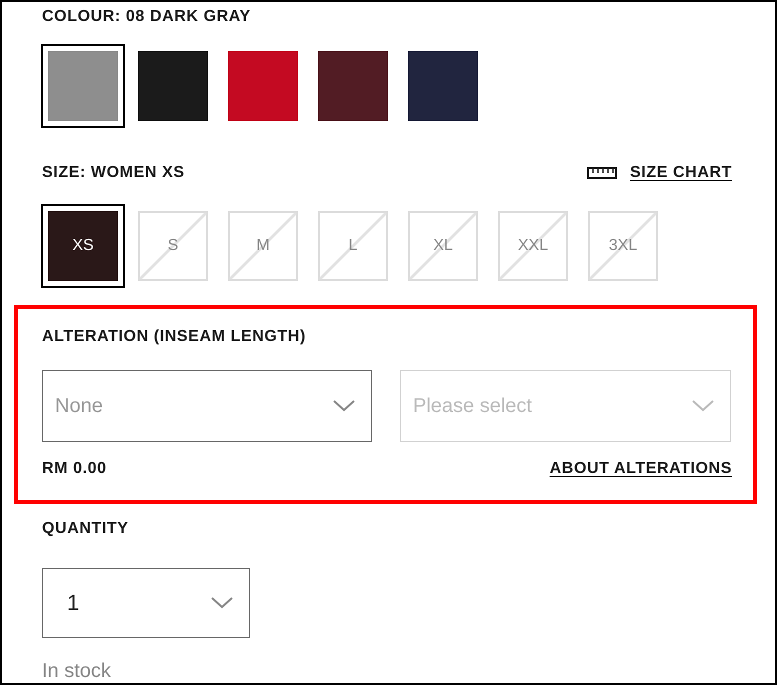 The height and width of the screenshot is (685, 777). What do you see at coordinates (207, 406) in the screenshot?
I see `alteration-select: None` at bounding box center [207, 406].